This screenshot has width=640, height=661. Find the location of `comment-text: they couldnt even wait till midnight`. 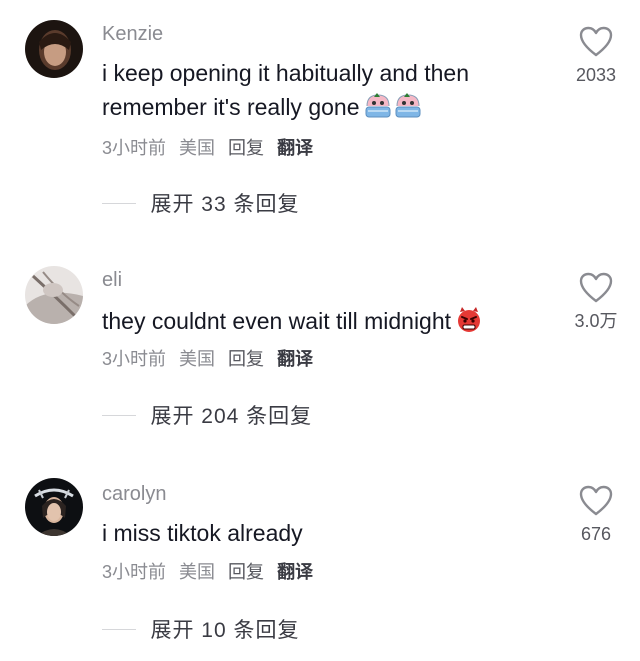

comment-text: they couldnt even wait till midnight is located at coordinates (322, 323).